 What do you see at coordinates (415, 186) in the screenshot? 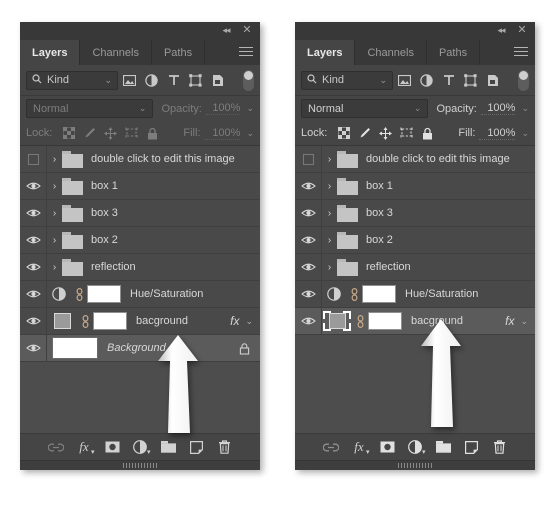
I see `table-row: › box 1` at bounding box center [415, 186].